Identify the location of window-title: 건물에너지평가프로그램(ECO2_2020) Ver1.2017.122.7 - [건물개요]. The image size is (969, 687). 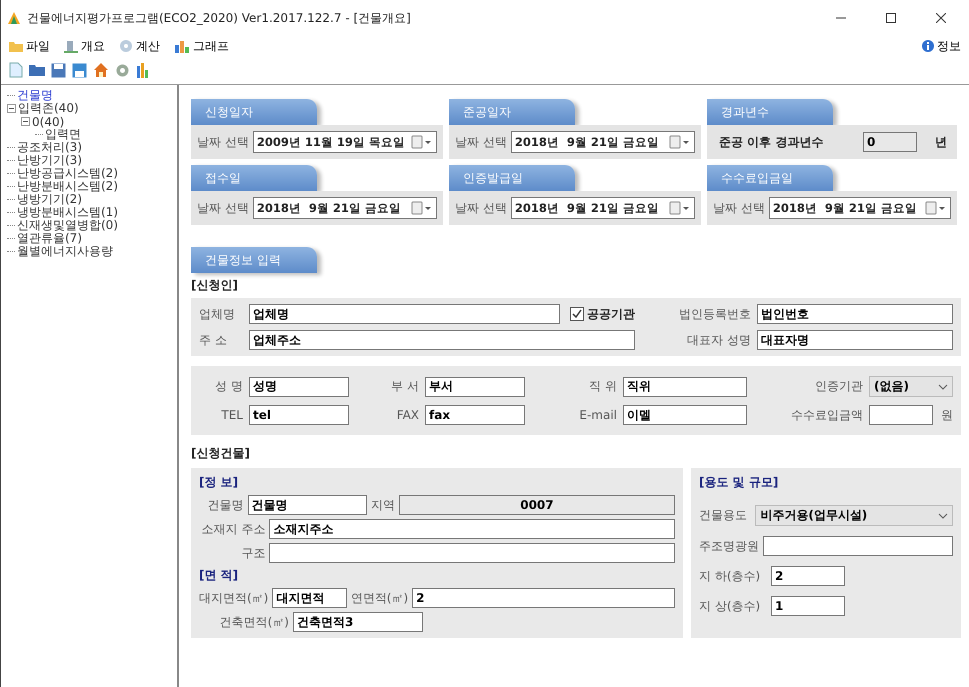
(219, 18).